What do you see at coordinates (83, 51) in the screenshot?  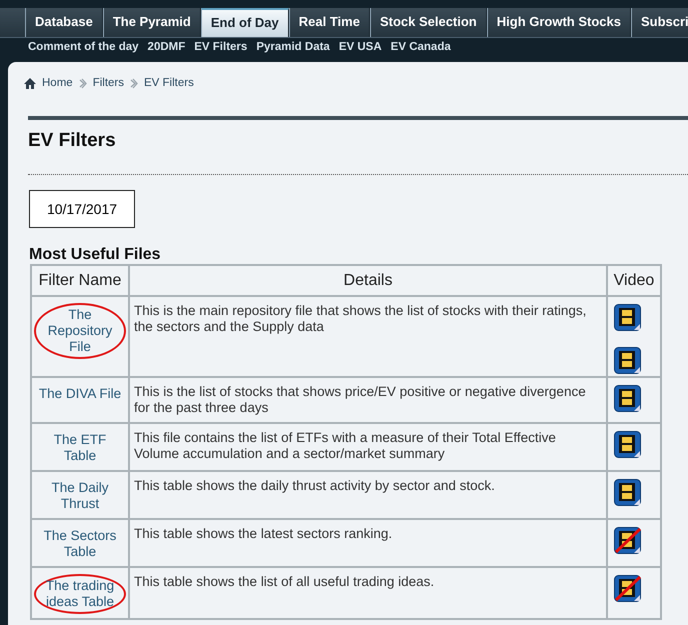 I see `subnav-link: Comment of the day` at bounding box center [83, 51].